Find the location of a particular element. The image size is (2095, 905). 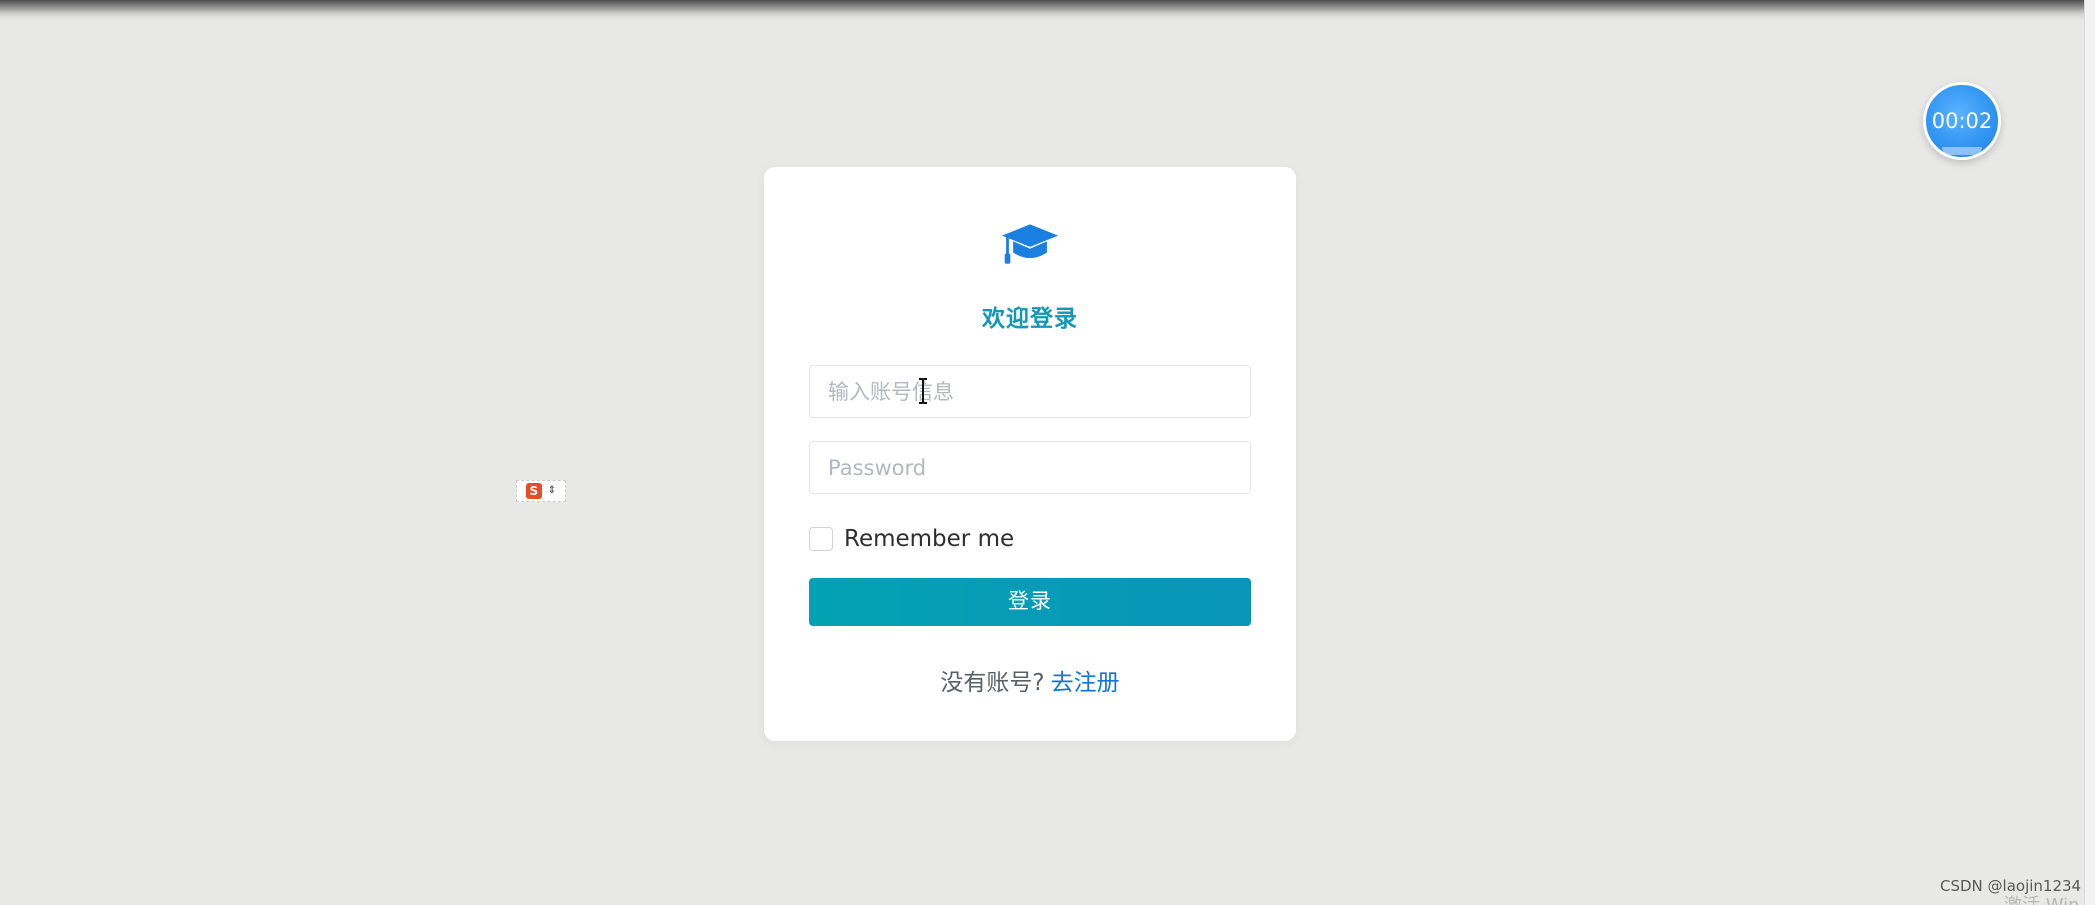

account-input is located at coordinates (1030, 391).